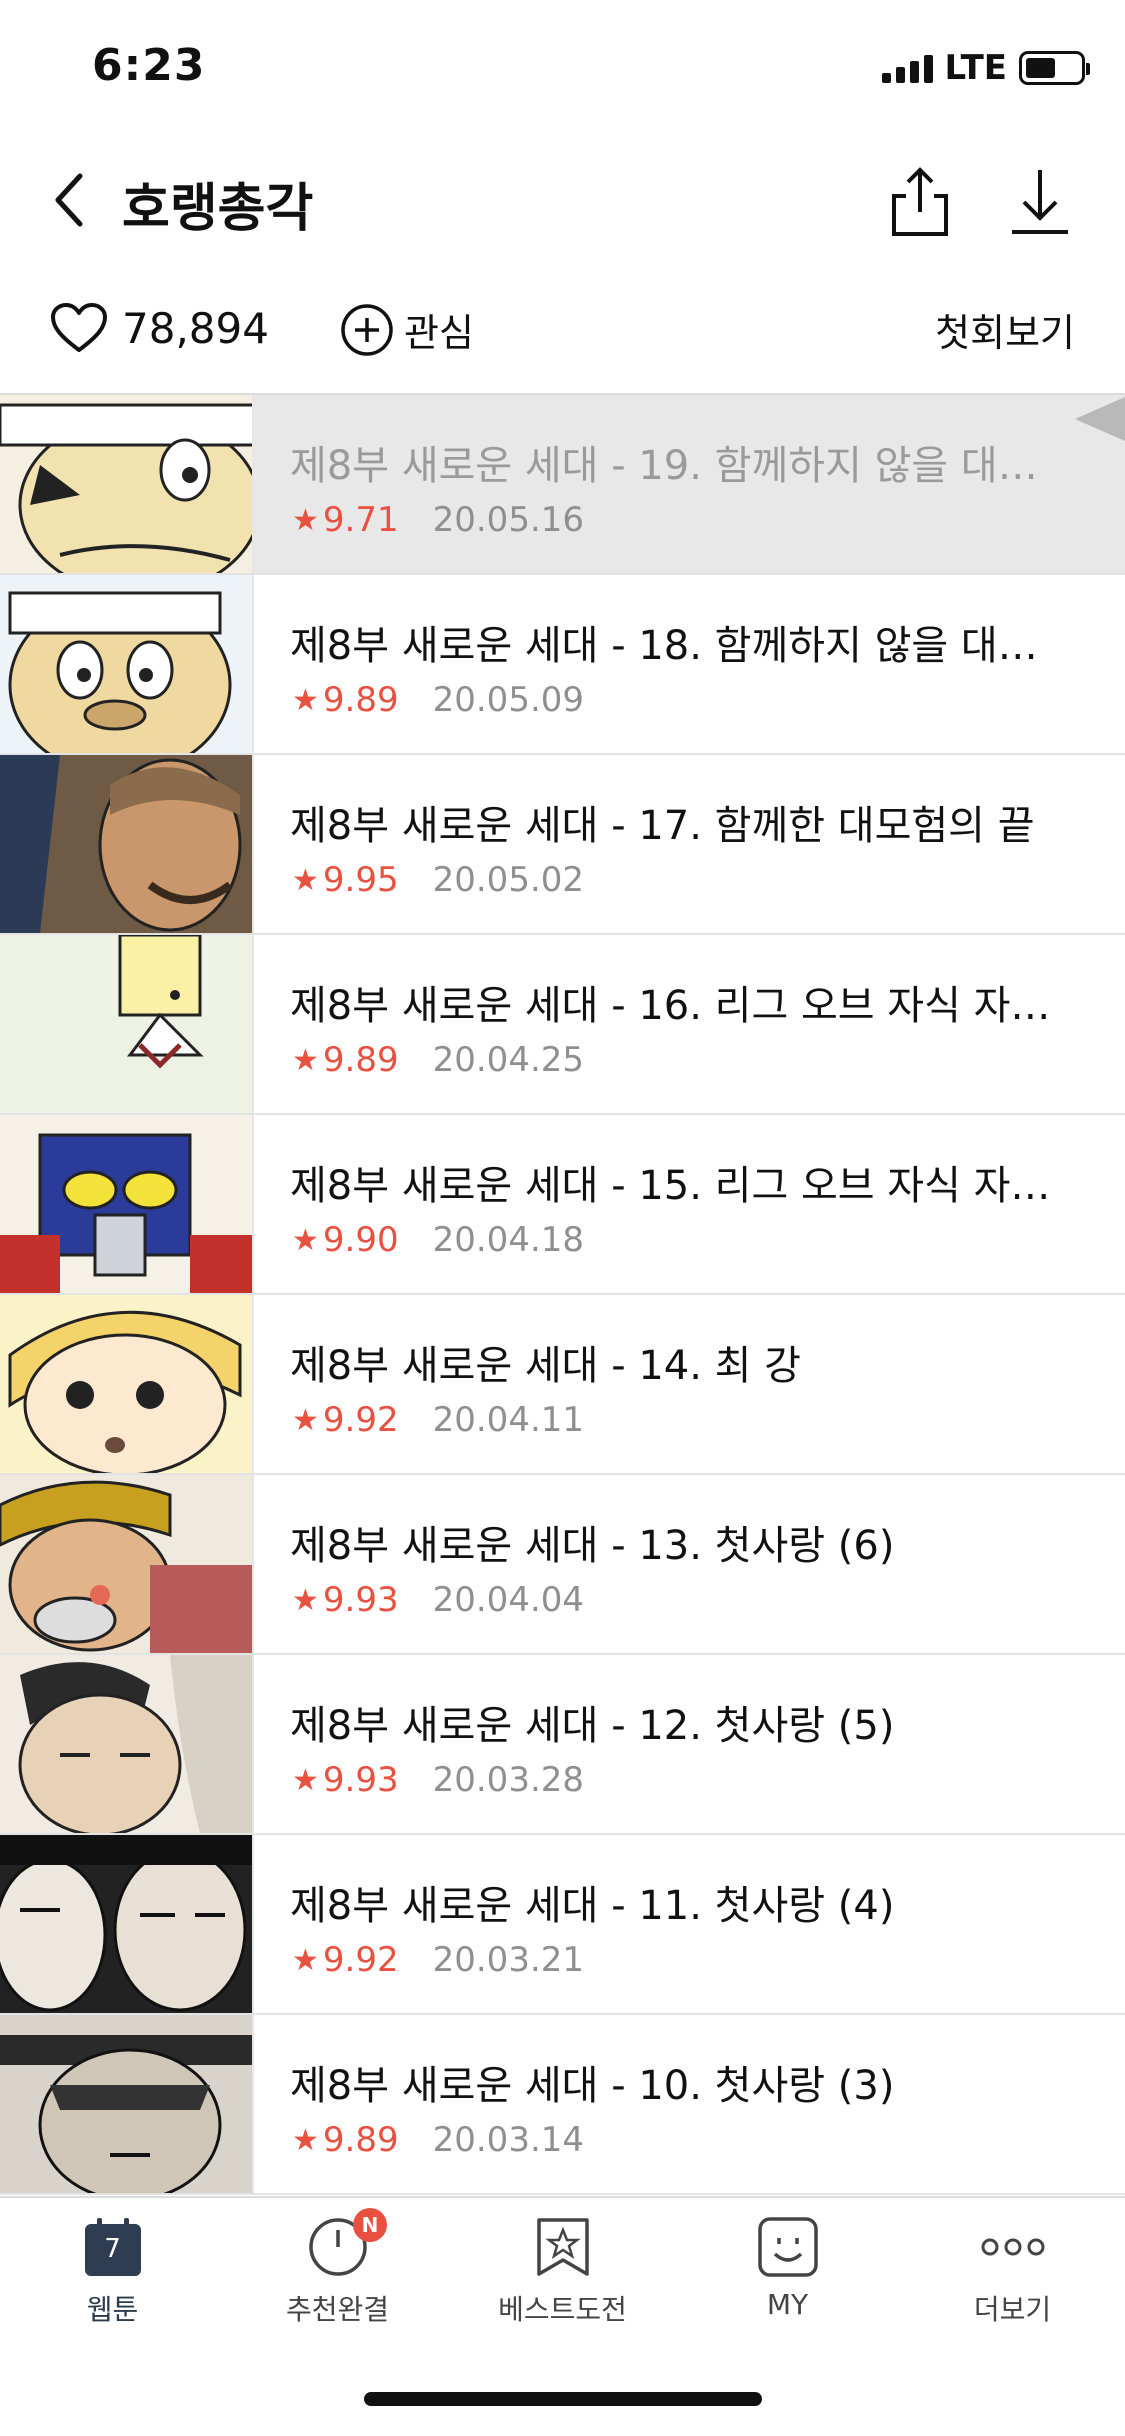  I want to click on episode-meta: ★ 9.89 20.04.25, so click(438, 1060).